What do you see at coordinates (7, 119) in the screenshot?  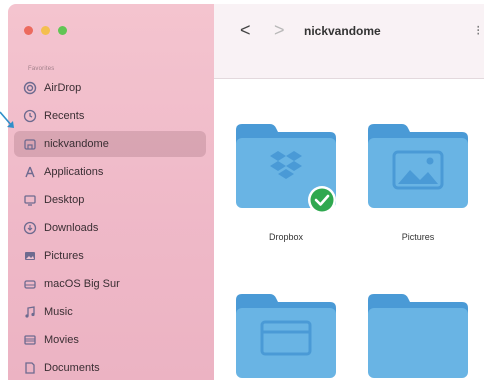 I see `callout-arrow` at bounding box center [7, 119].